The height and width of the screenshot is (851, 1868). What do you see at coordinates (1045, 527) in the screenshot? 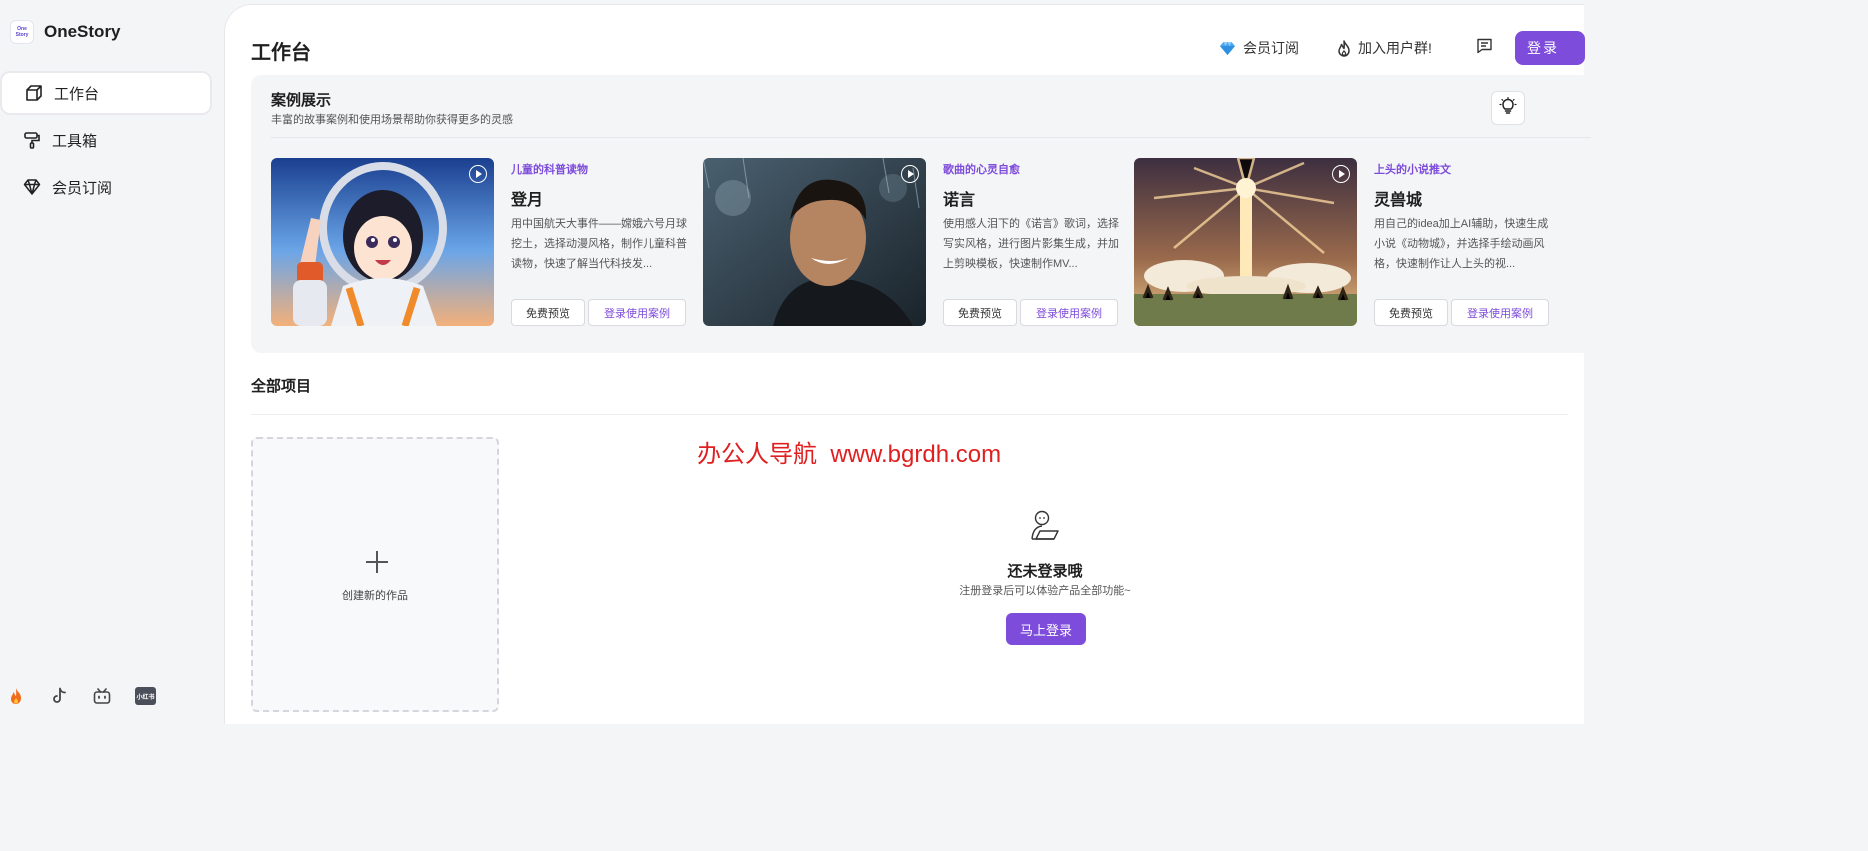
I see `person-laptop-icon` at bounding box center [1045, 527].